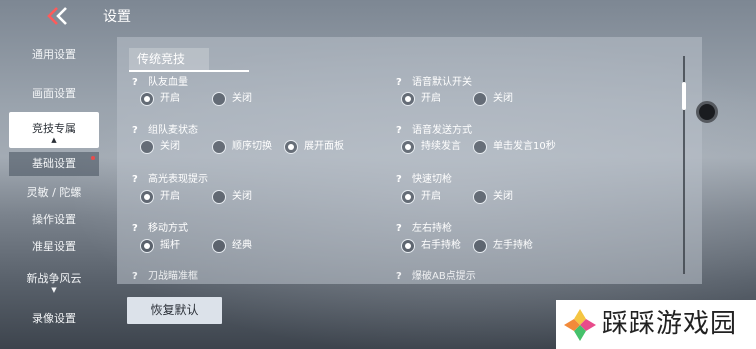 The width and height of the screenshot is (756, 349). I want to click on option-team-mic-panel: 展开面板, so click(314, 147).